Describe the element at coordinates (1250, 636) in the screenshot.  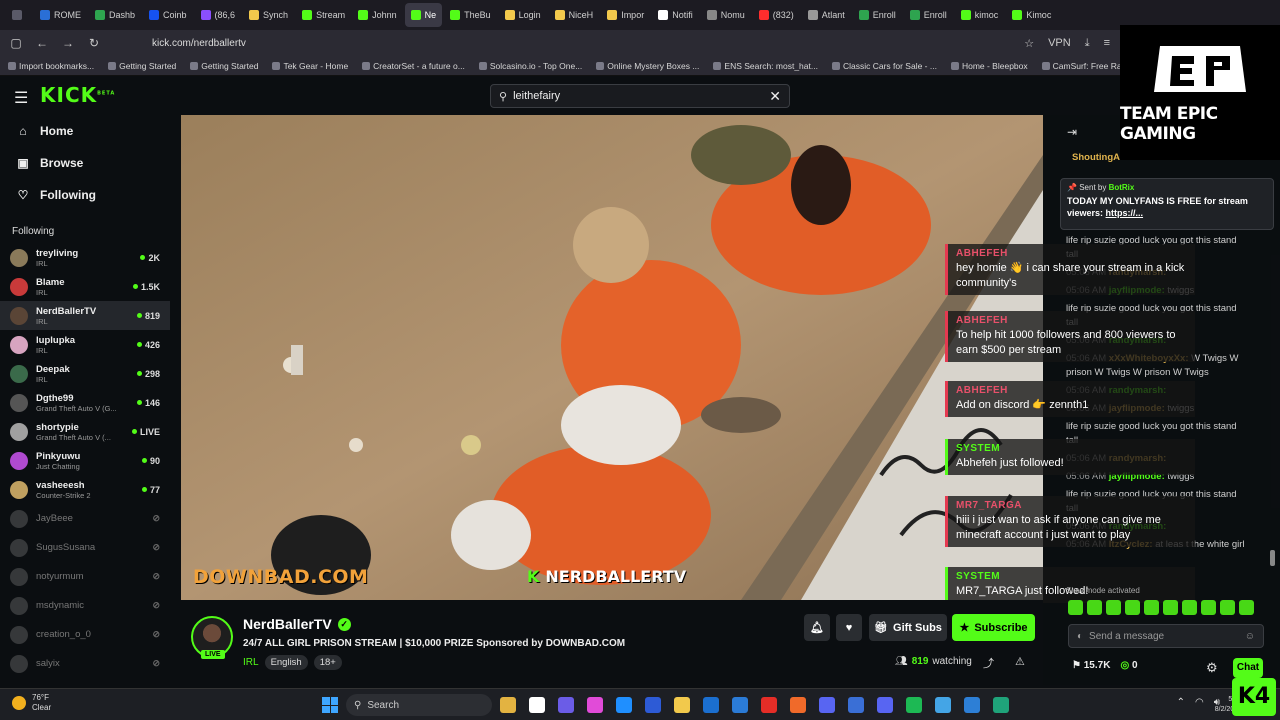
I see `emoji-icon: ☺` at that location.